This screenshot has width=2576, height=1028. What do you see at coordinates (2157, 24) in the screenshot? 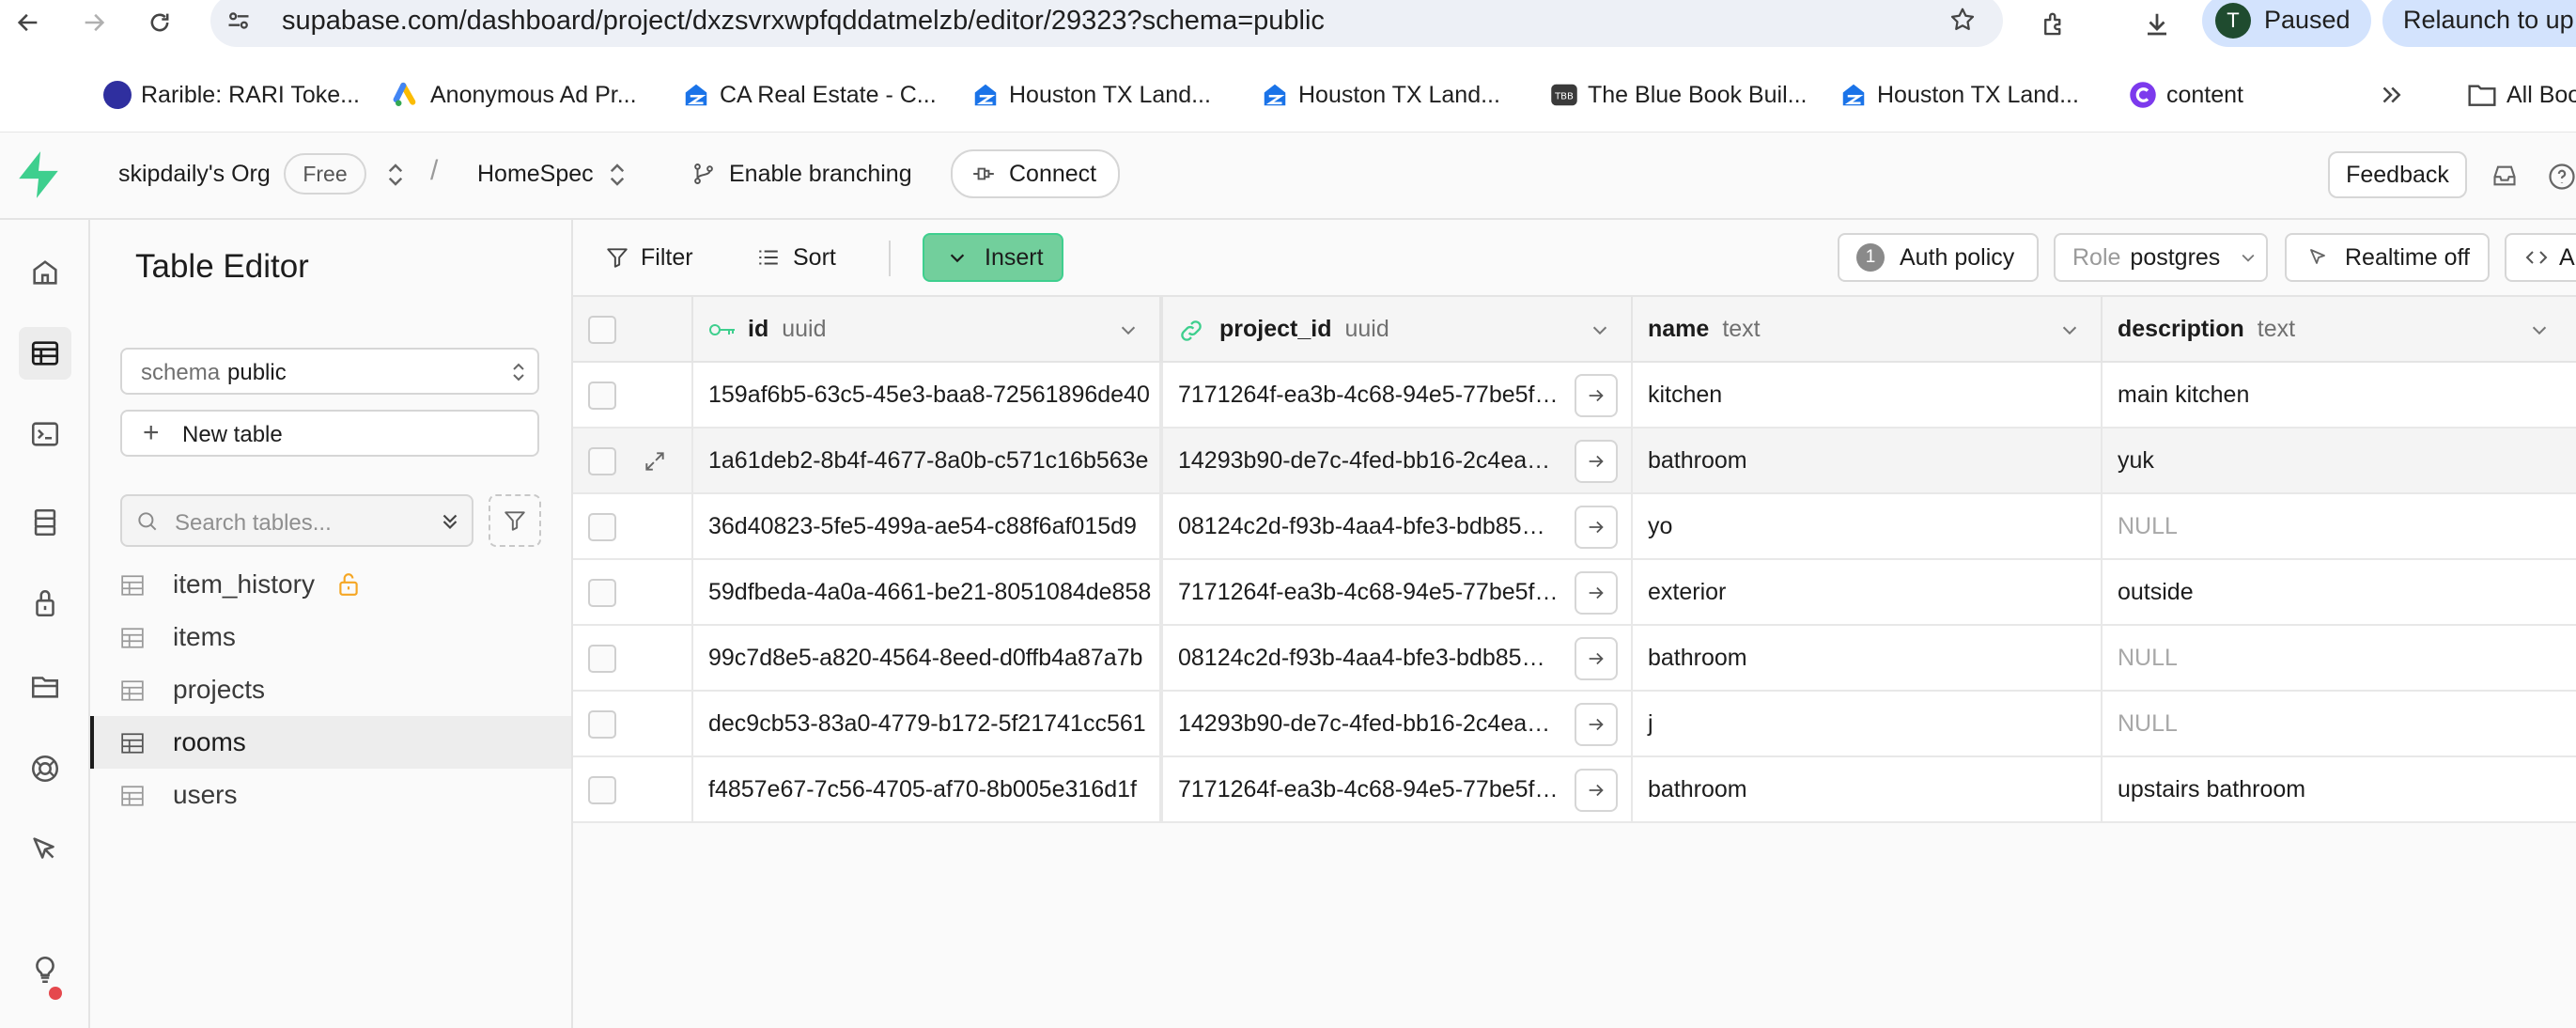
I see `download-icon` at bounding box center [2157, 24].